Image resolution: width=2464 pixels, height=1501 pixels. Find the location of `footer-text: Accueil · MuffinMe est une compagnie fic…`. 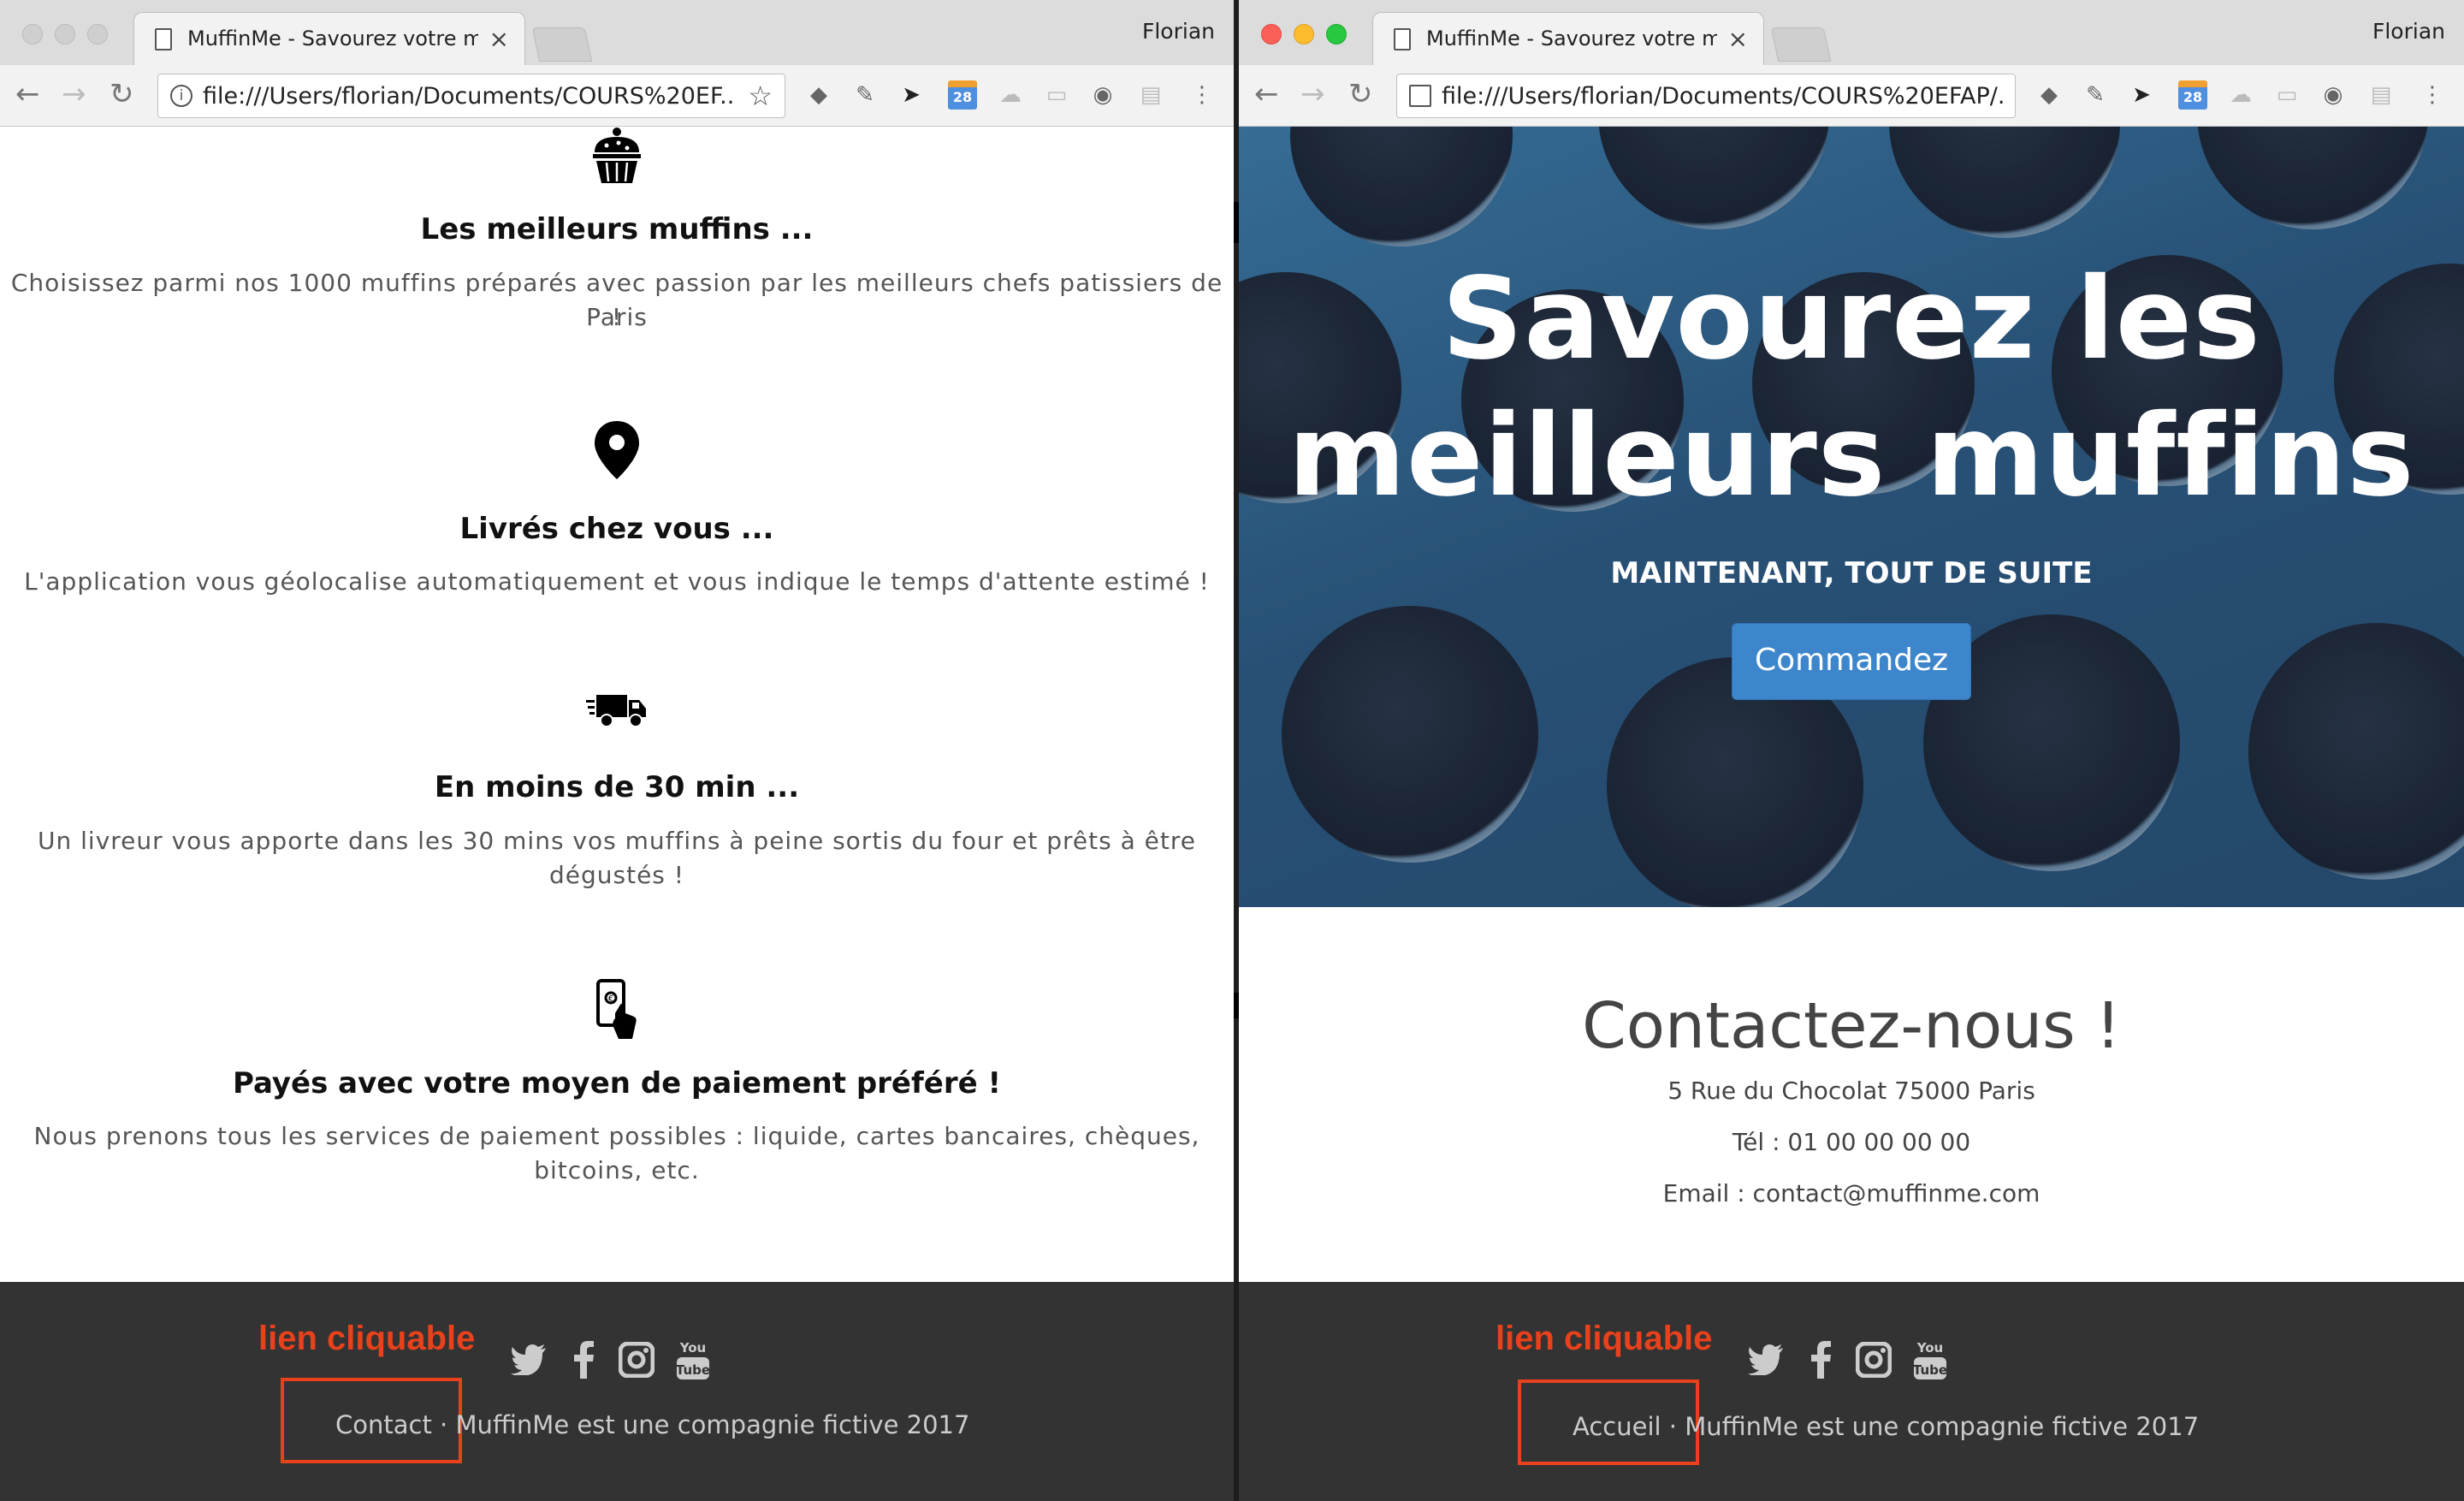

footer-text: Accueil · MuffinMe est une compagnie fic… is located at coordinates (1886, 1426).